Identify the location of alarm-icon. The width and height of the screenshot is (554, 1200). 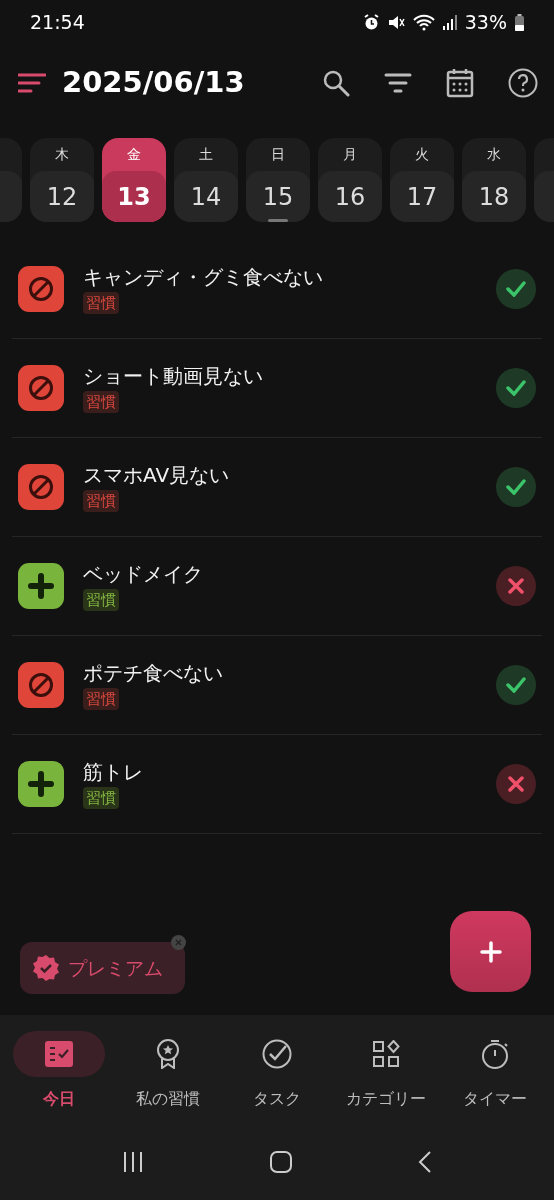
(371, 22).